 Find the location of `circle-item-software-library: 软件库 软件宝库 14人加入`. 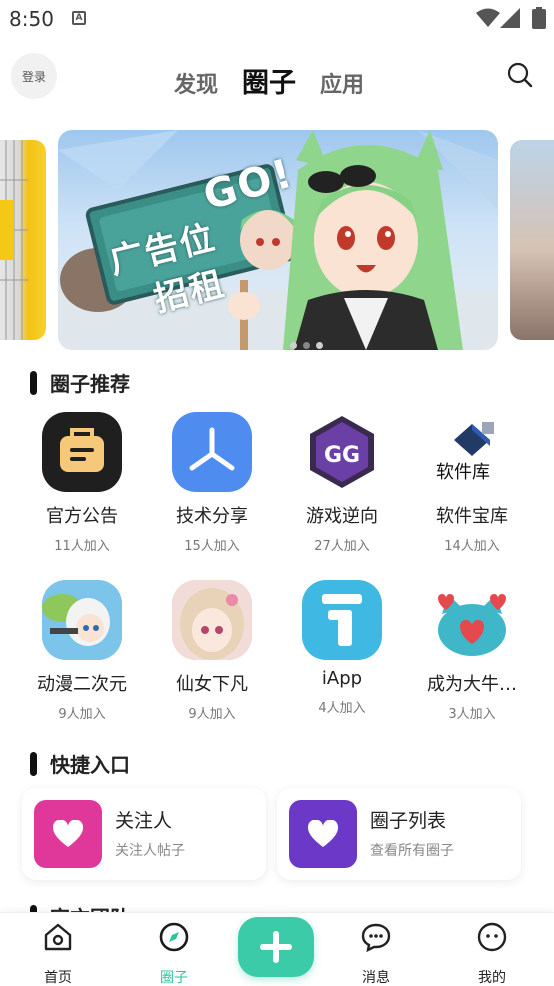

circle-item-software-library: 软件库 软件宝库 14人加入 is located at coordinates (472, 483).